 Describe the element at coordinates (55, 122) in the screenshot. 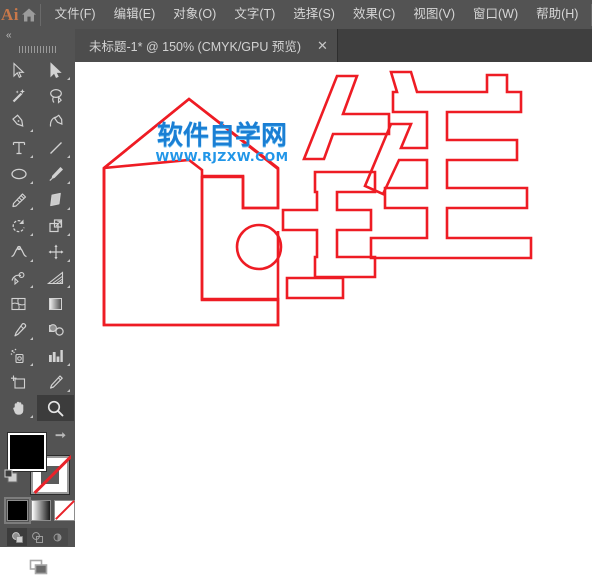

I see `curvature-tool` at that location.